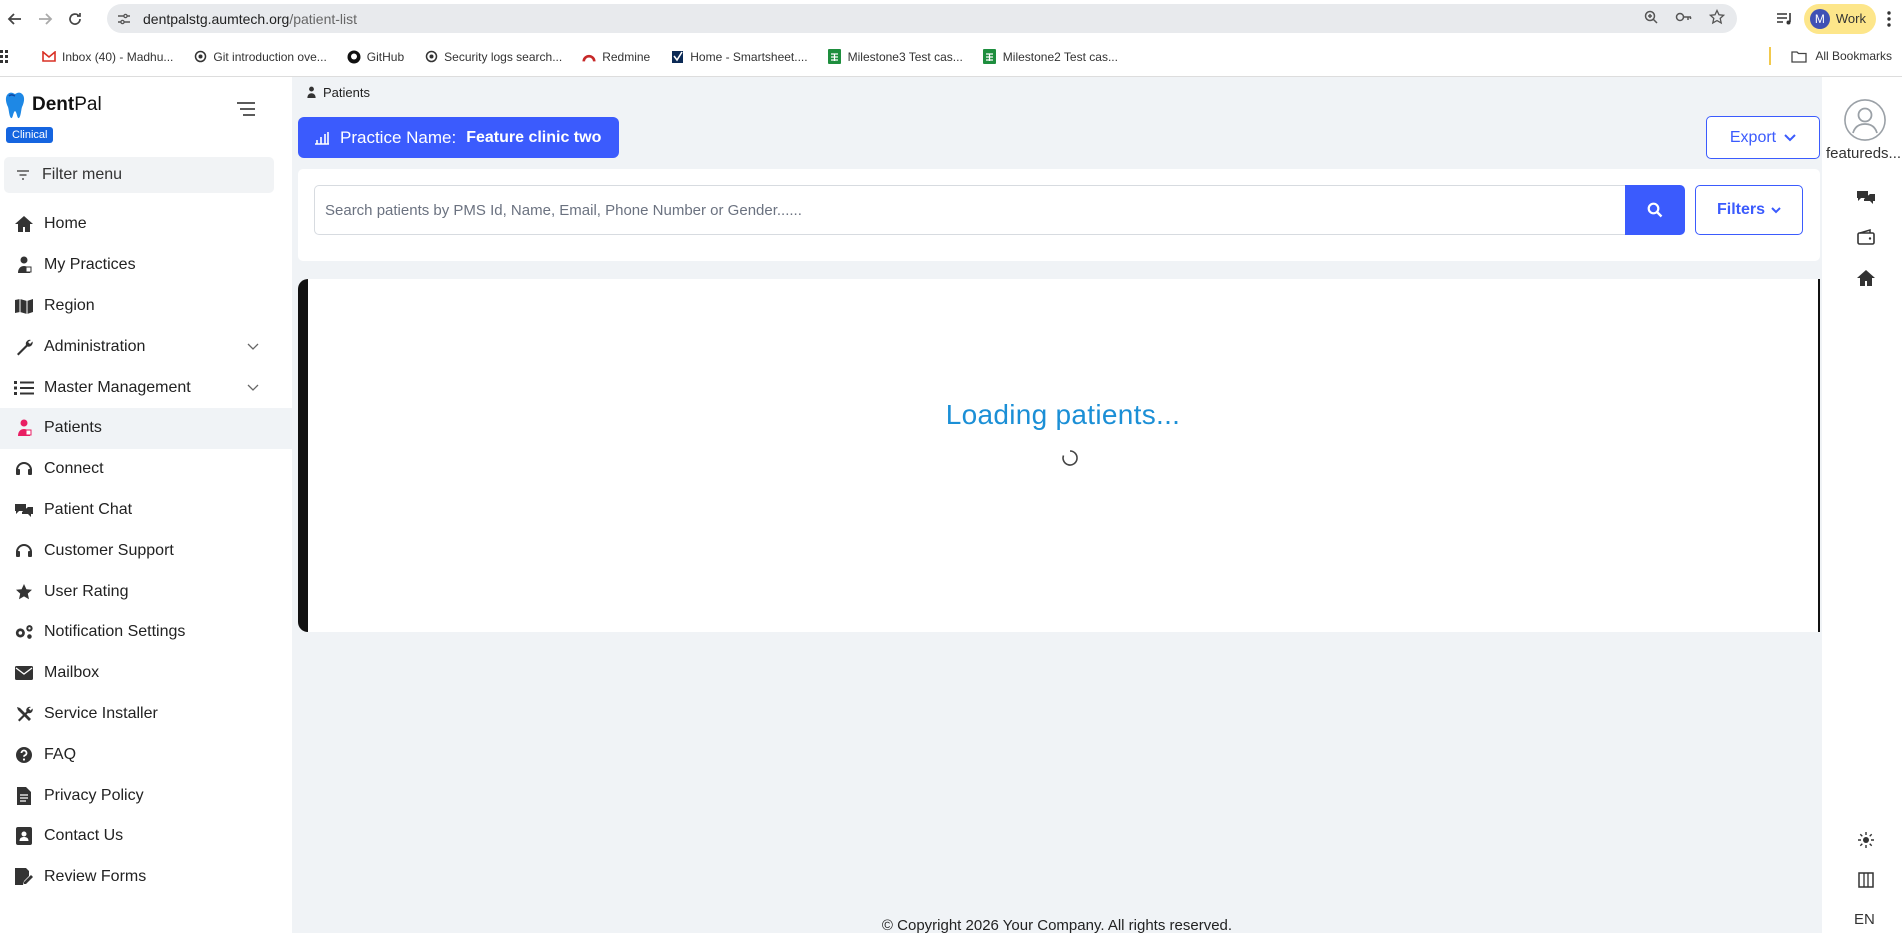  What do you see at coordinates (1819, 18) in the screenshot?
I see `profile-avatar: M` at bounding box center [1819, 18].